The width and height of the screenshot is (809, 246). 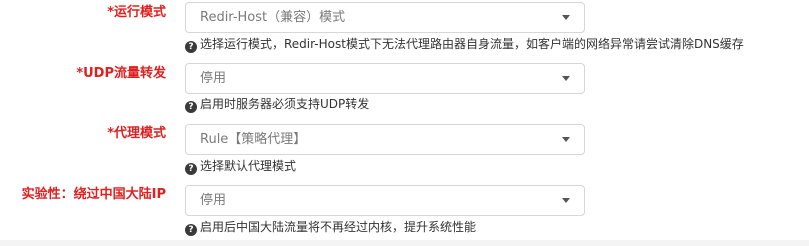 What do you see at coordinates (213, 200) in the screenshot?
I see `bypass-china-value: 停用` at bounding box center [213, 200].